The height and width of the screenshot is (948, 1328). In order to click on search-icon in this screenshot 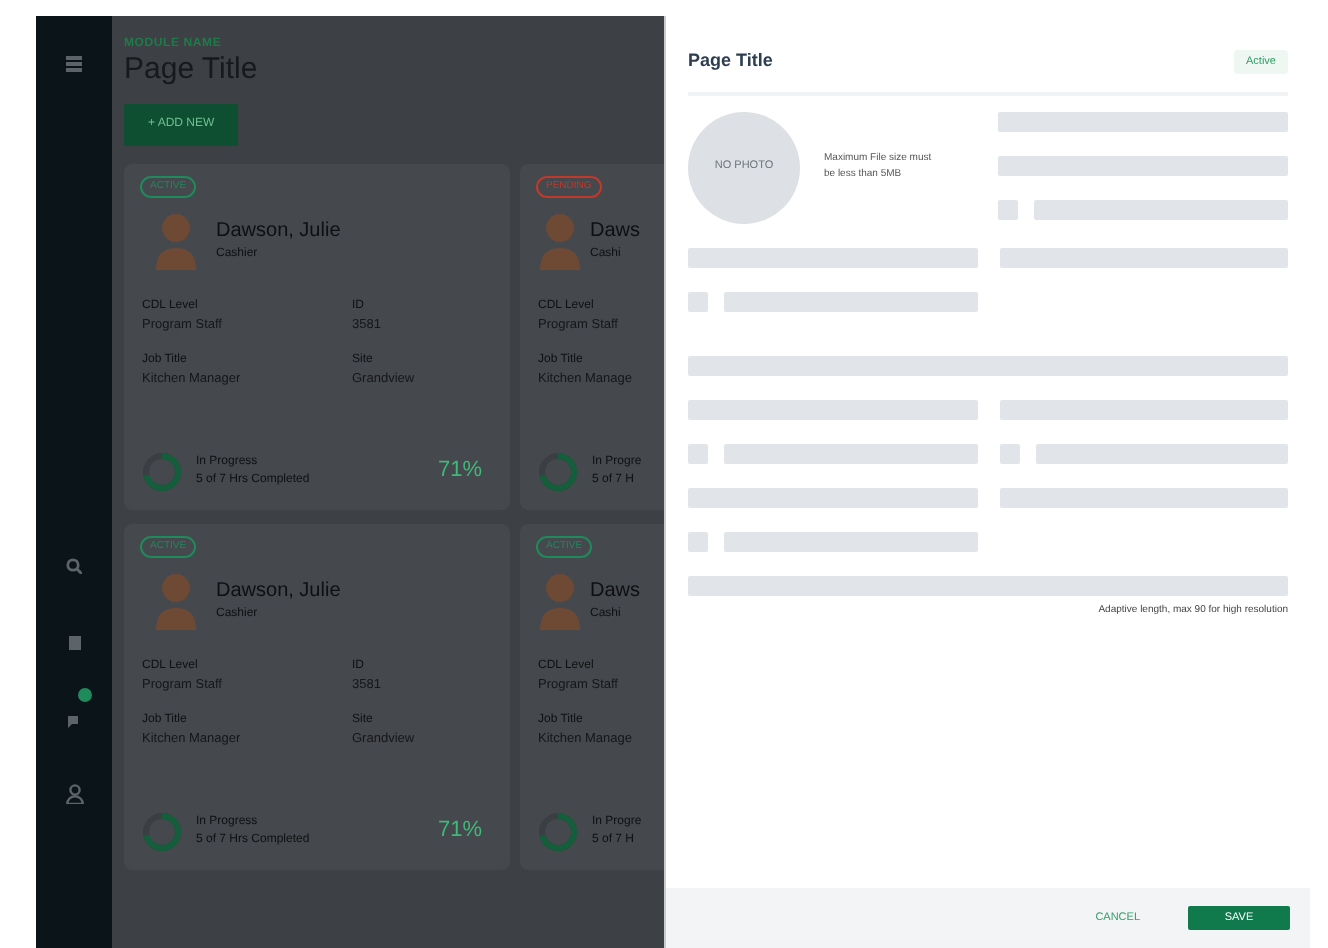, I will do `click(74, 565)`.